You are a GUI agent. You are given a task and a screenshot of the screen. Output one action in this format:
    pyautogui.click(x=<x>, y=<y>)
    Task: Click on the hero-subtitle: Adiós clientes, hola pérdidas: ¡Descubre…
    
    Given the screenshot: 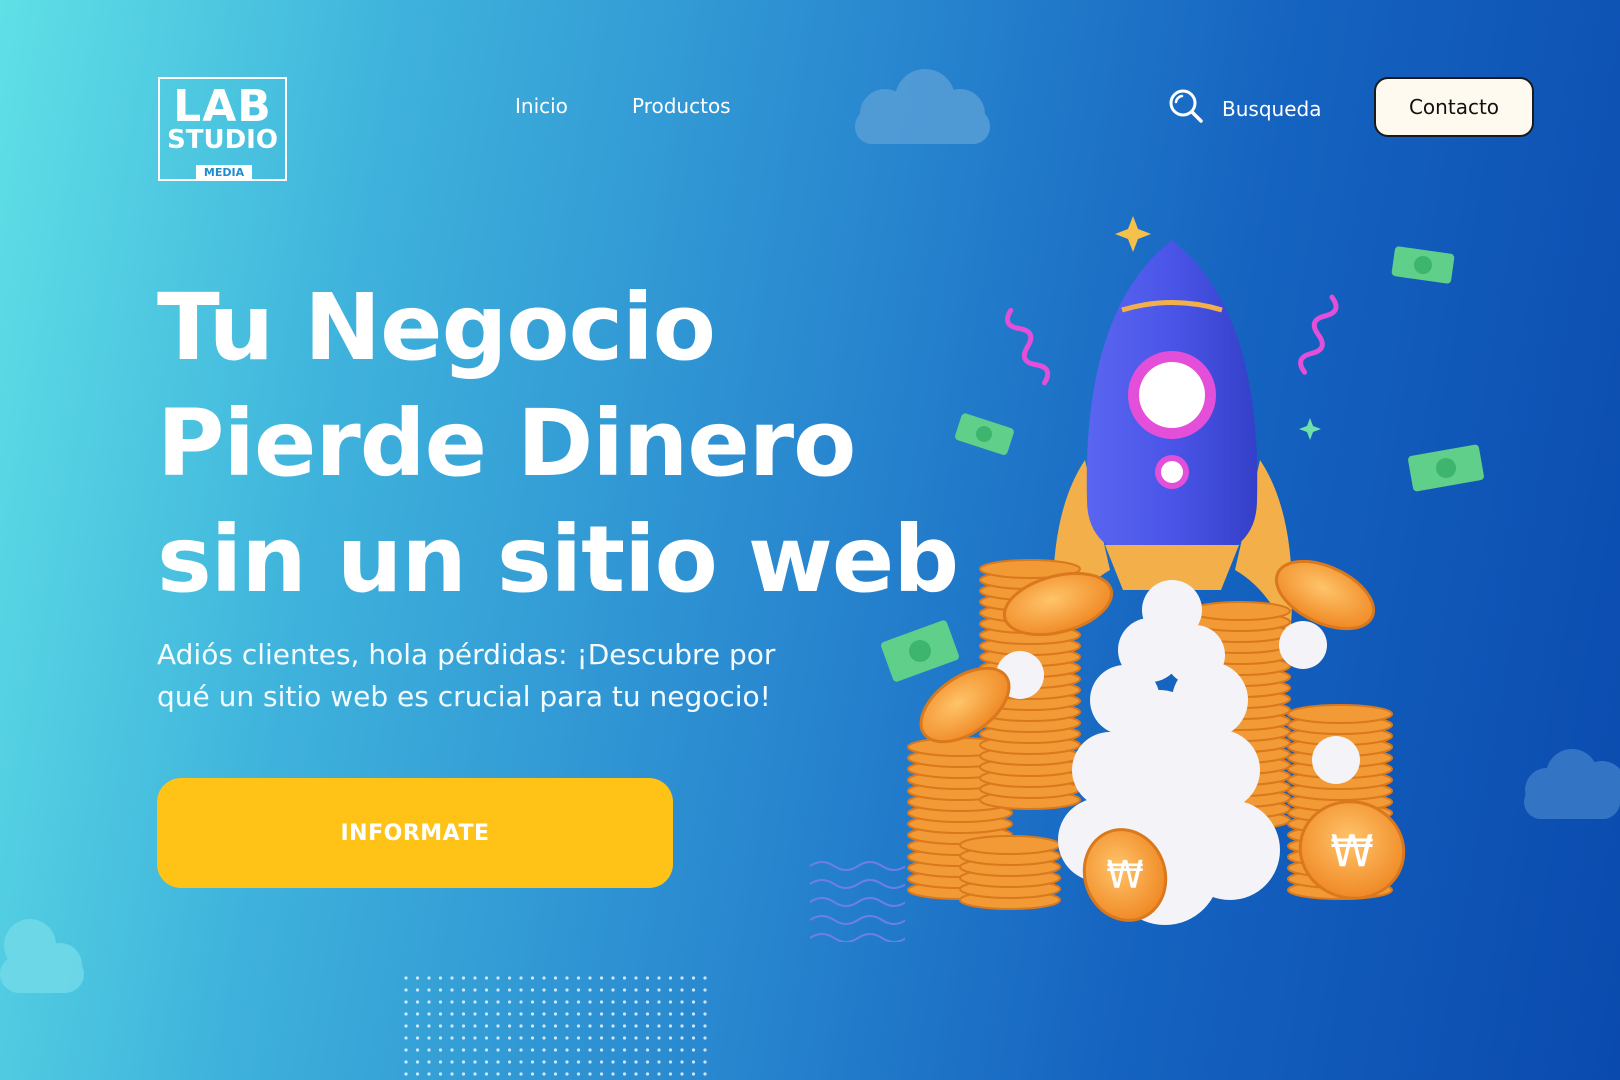 What is the action you would take?
    pyautogui.click(x=466, y=675)
    